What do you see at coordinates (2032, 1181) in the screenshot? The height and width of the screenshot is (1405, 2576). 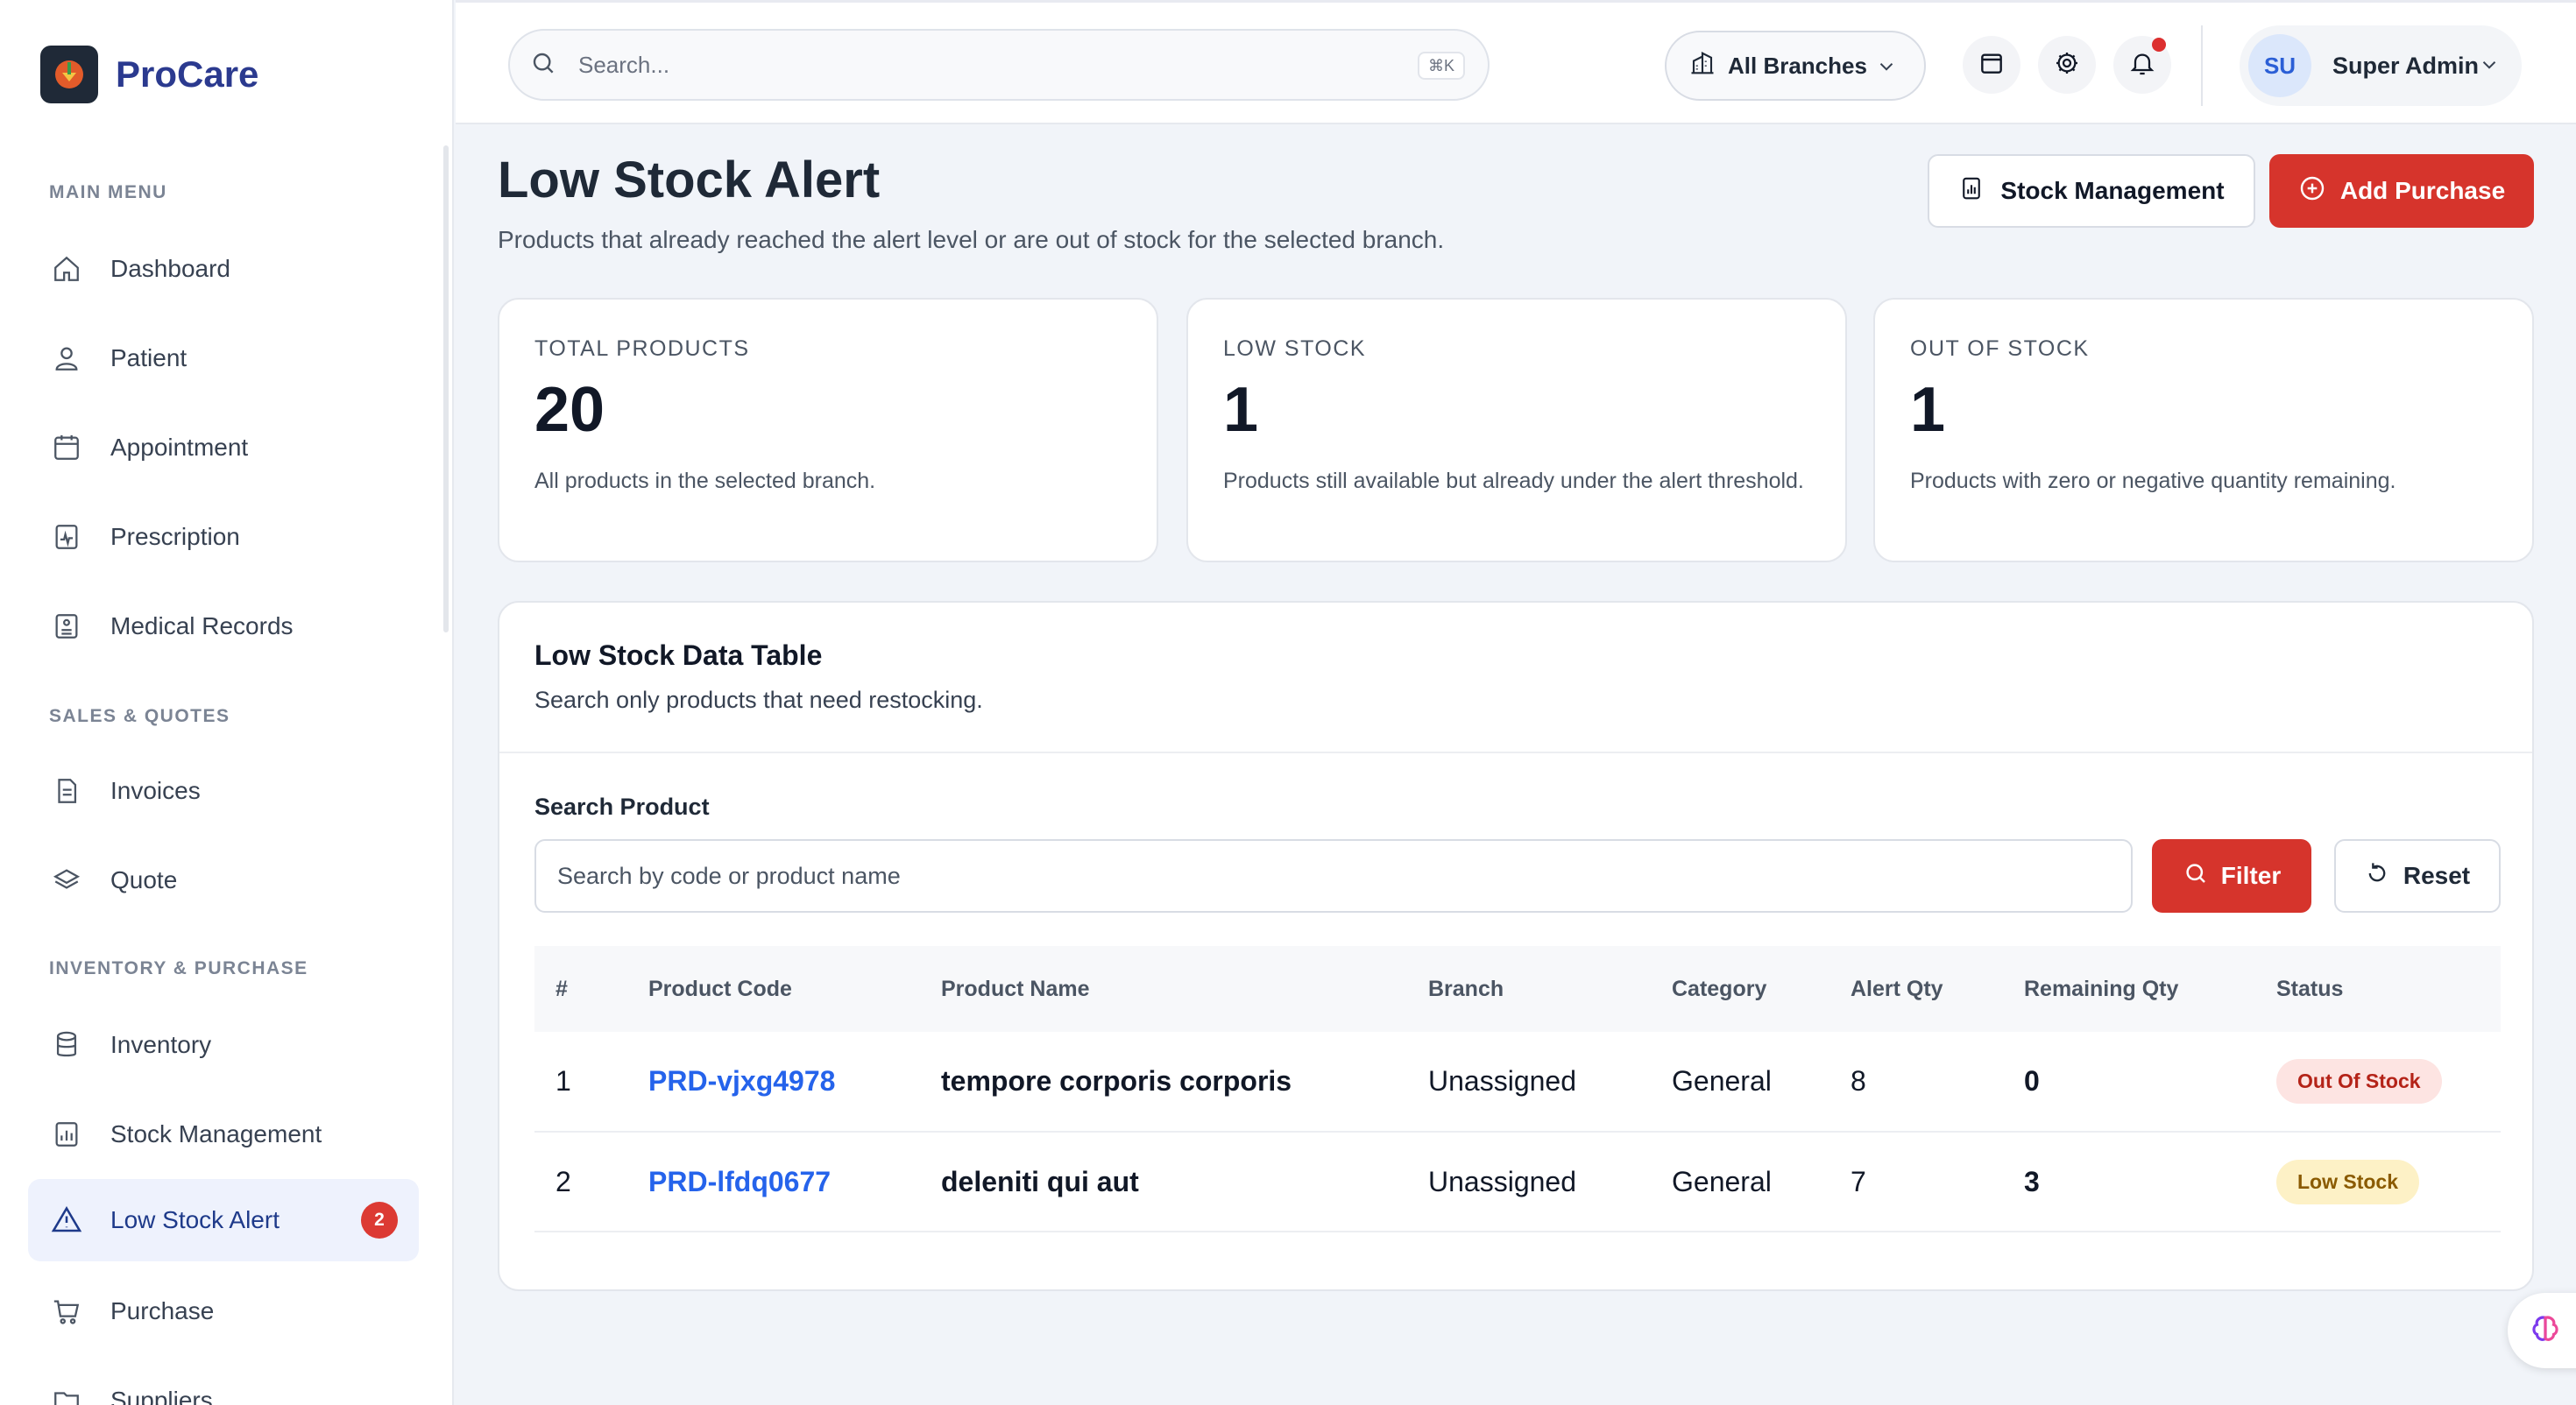 I see `remaining-qty-cell: 3` at bounding box center [2032, 1181].